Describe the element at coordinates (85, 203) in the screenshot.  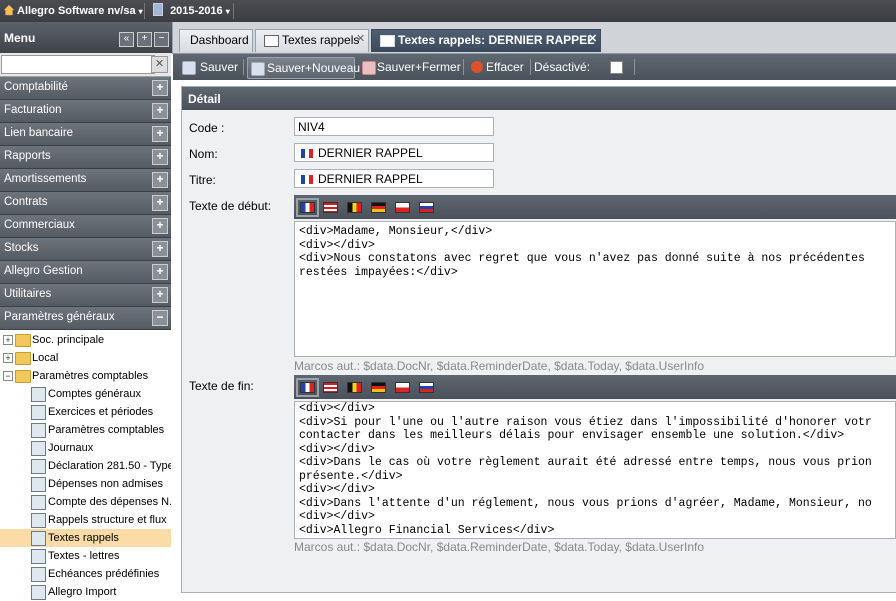
I see `menu-category: Contrats +` at that location.